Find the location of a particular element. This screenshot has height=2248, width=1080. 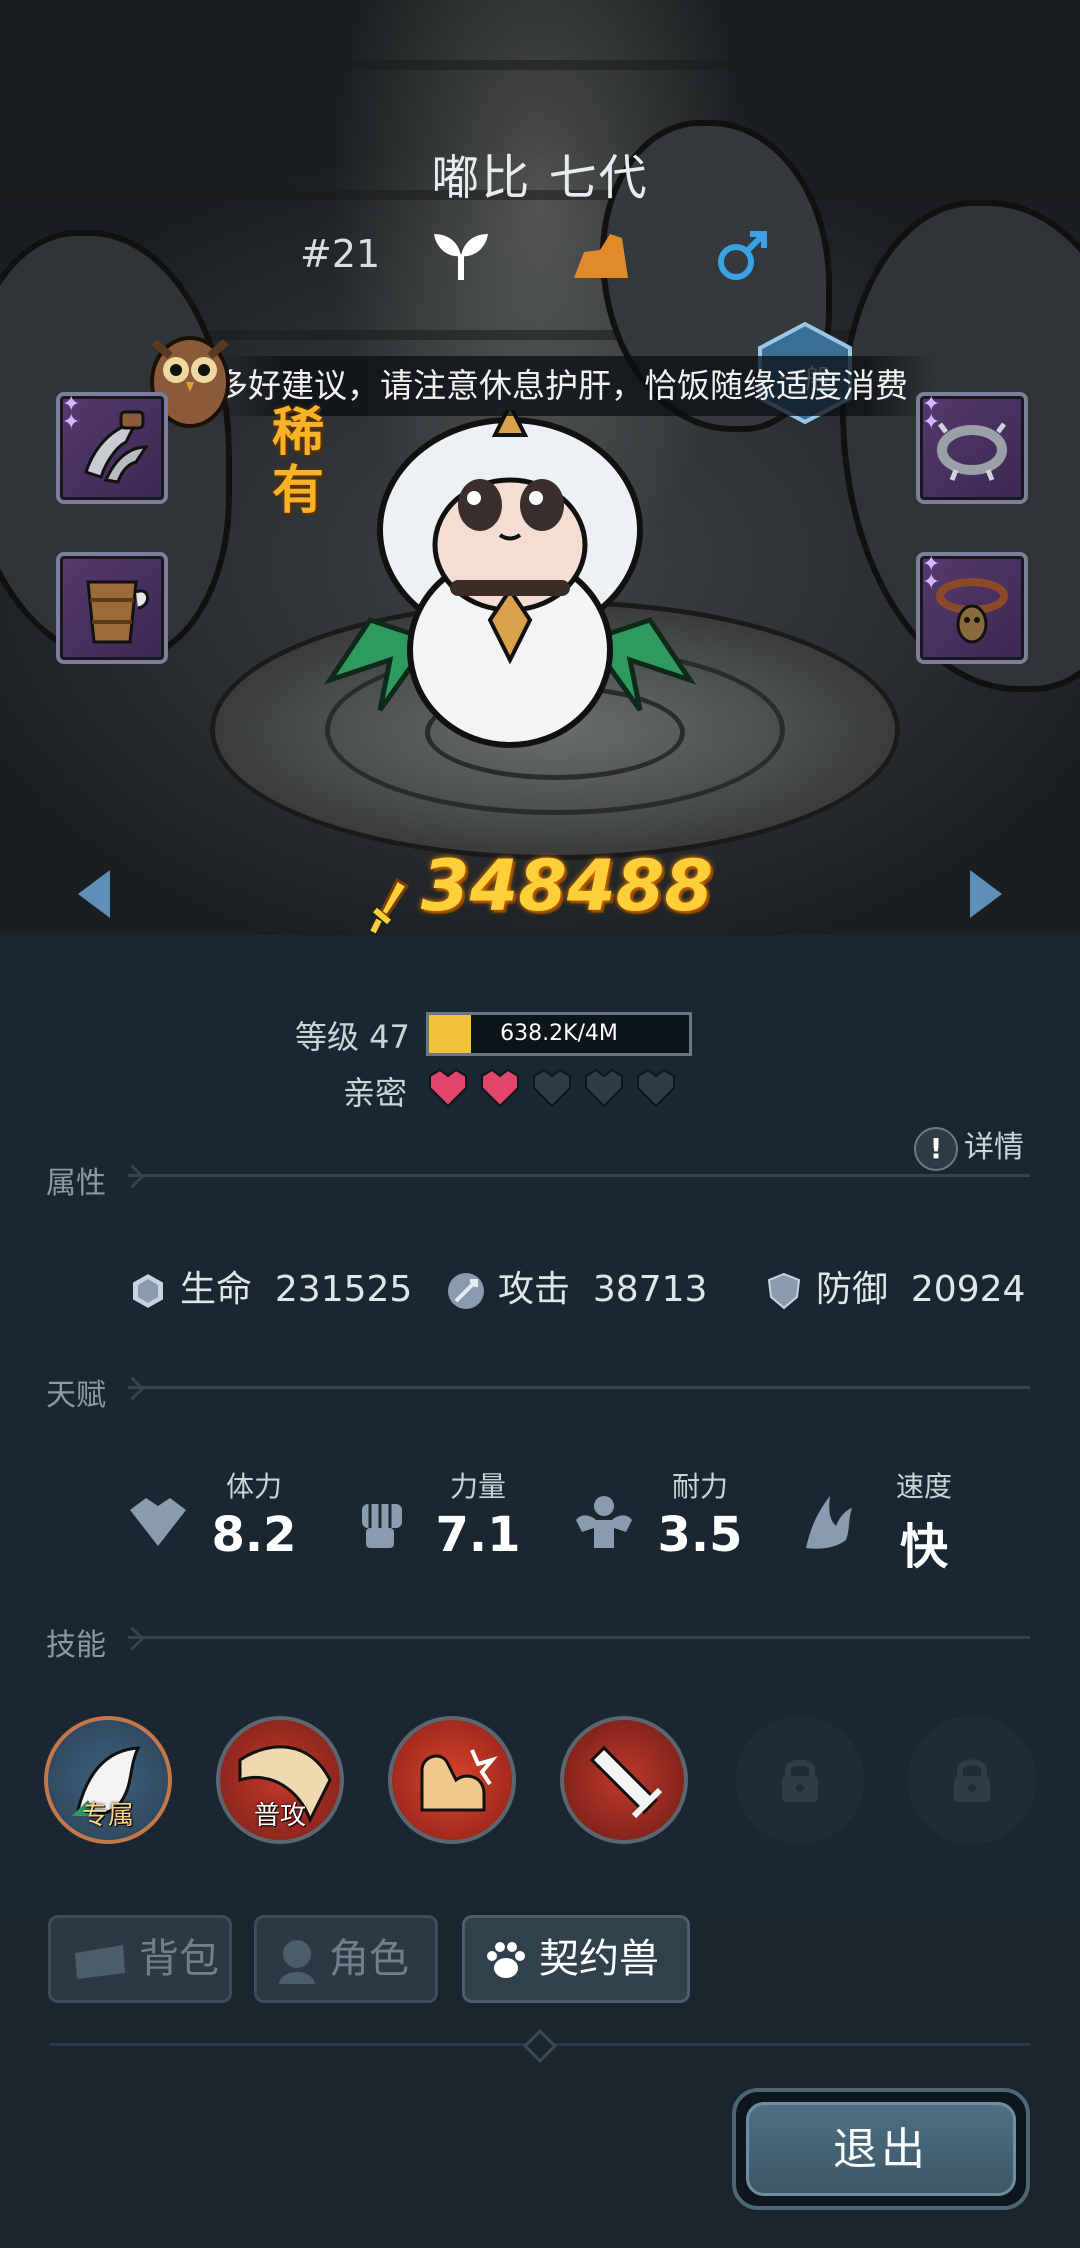

backpack-icon is located at coordinates (100, 1962).